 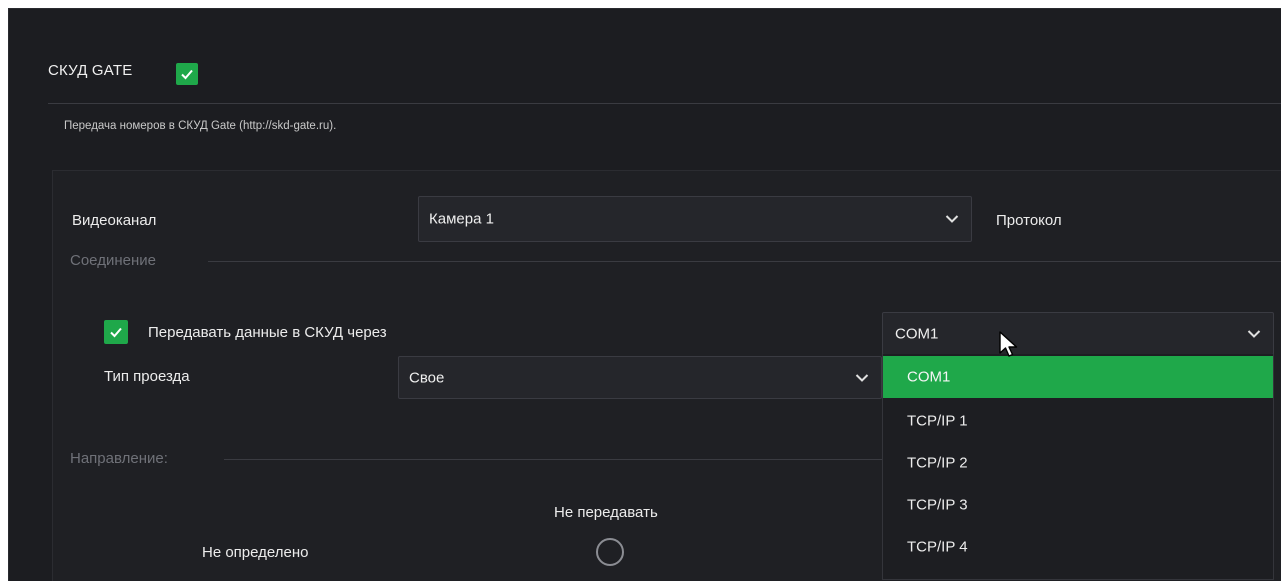 What do you see at coordinates (255, 552) in the screenshot?
I see `undefined-row-label: Не определено` at bounding box center [255, 552].